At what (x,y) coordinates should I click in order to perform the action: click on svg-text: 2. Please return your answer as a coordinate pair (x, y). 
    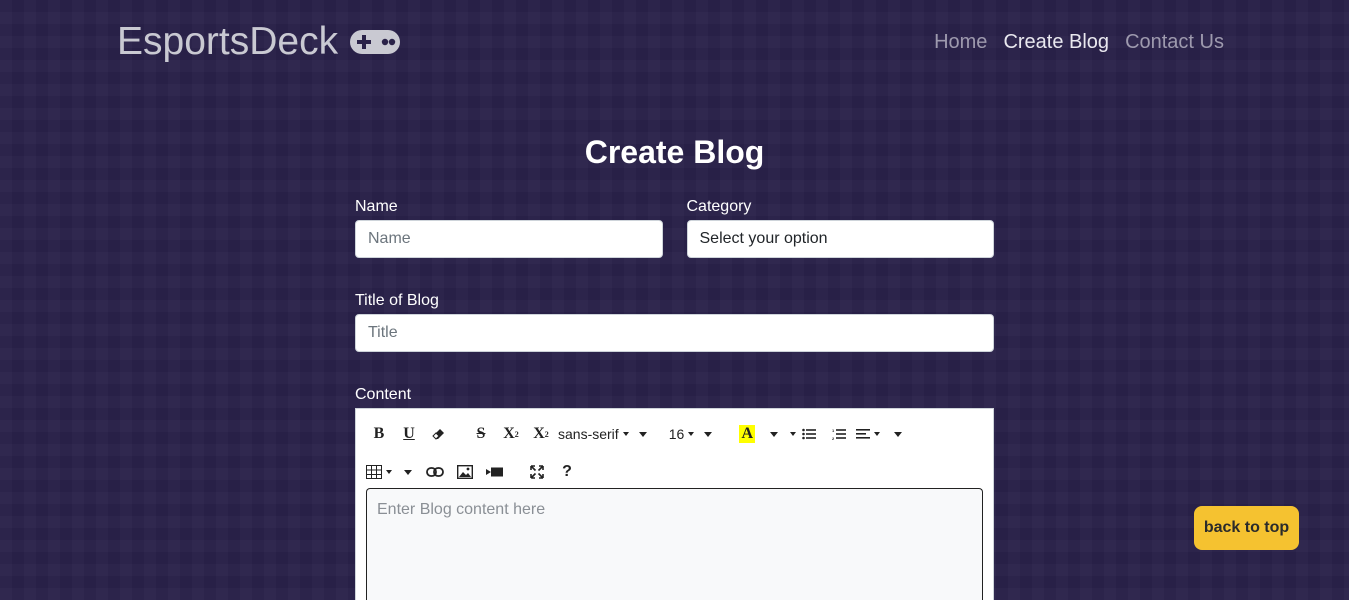
    Looking at the image, I should click on (833, 438).